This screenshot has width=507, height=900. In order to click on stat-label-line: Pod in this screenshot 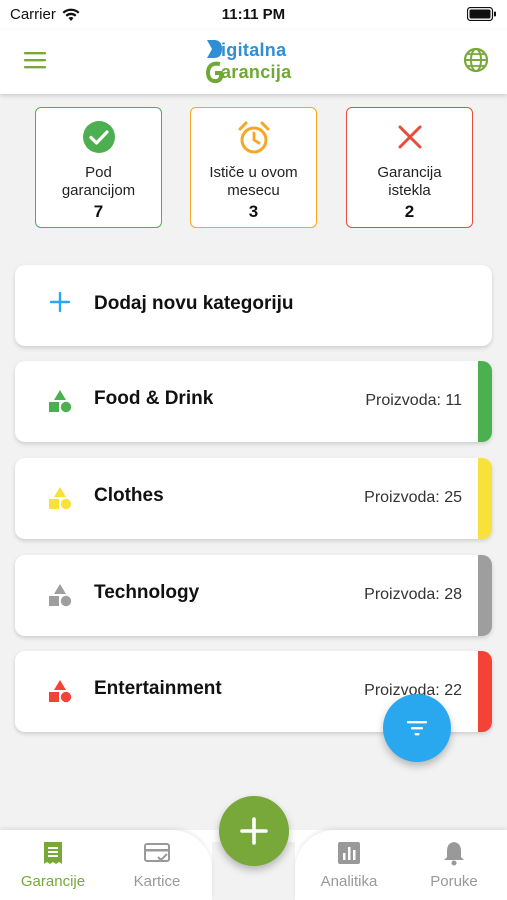, I will do `click(98, 172)`.